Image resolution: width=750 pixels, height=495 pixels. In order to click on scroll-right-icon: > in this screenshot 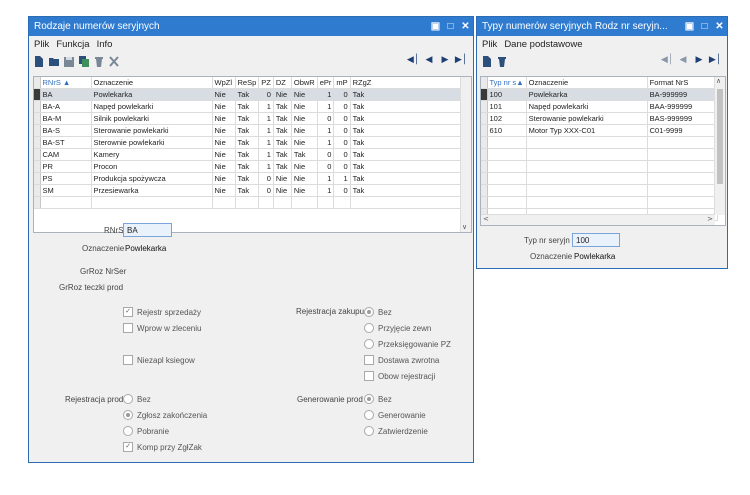, I will do `click(710, 219)`.